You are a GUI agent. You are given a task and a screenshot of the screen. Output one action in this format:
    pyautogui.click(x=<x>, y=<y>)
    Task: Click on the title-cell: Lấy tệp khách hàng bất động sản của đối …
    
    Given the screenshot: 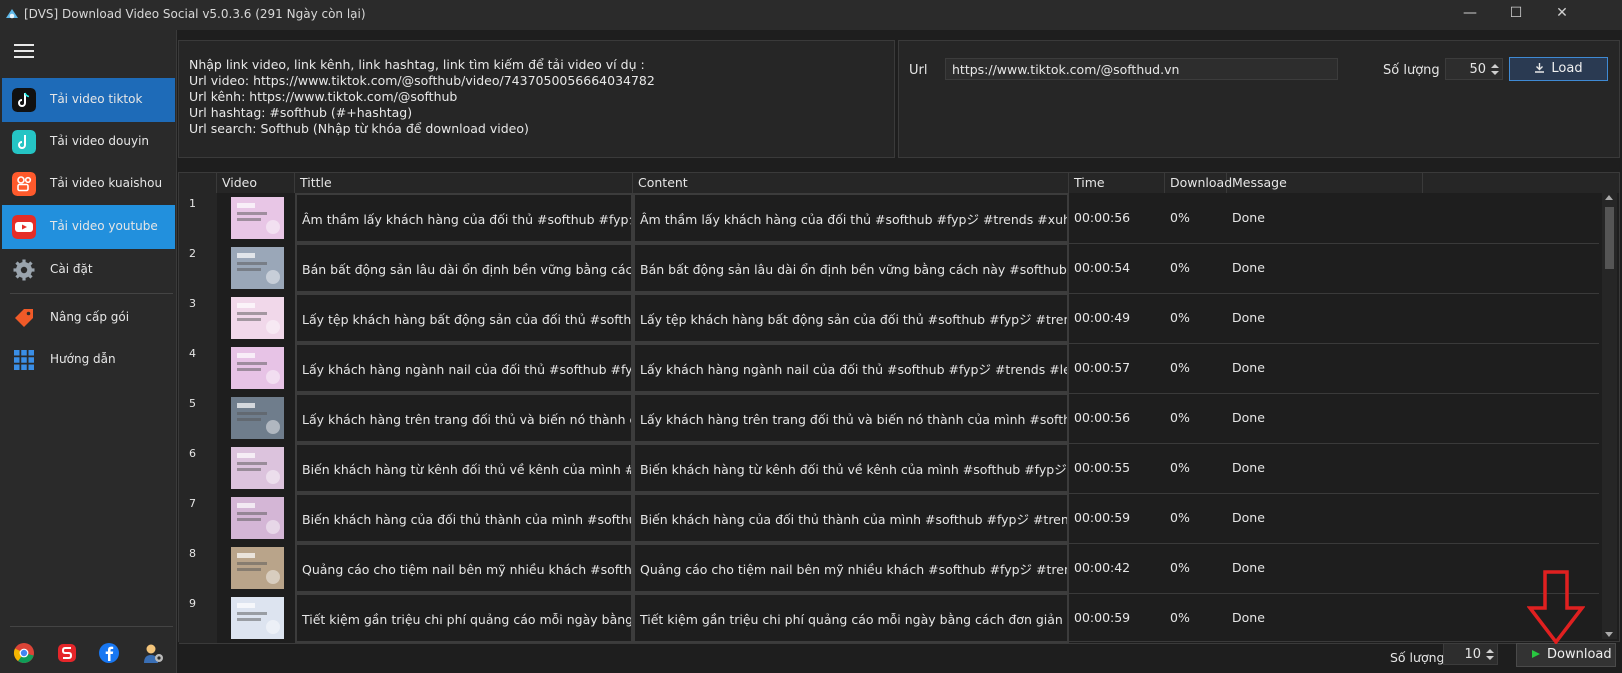 What is the action you would take?
    pyautogui.click(x=464, y=318)
    